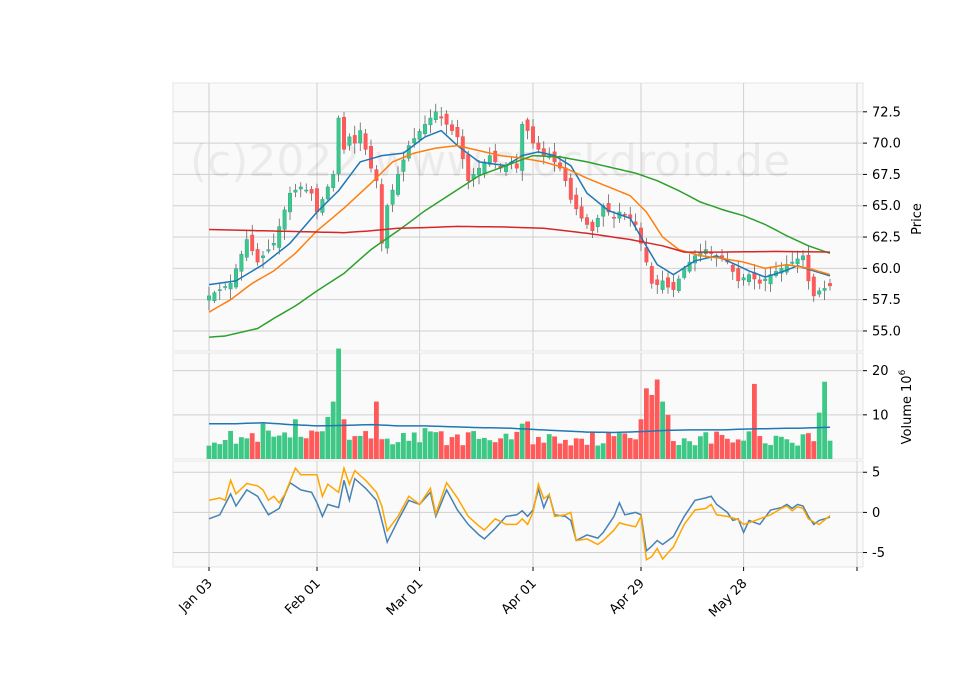 Image resolution: width=960 pixels, height=690 pixels. Describe the element at coordinates (519, 596) in the screenshot. I see `x-tick-label: Apr 01` at that location.